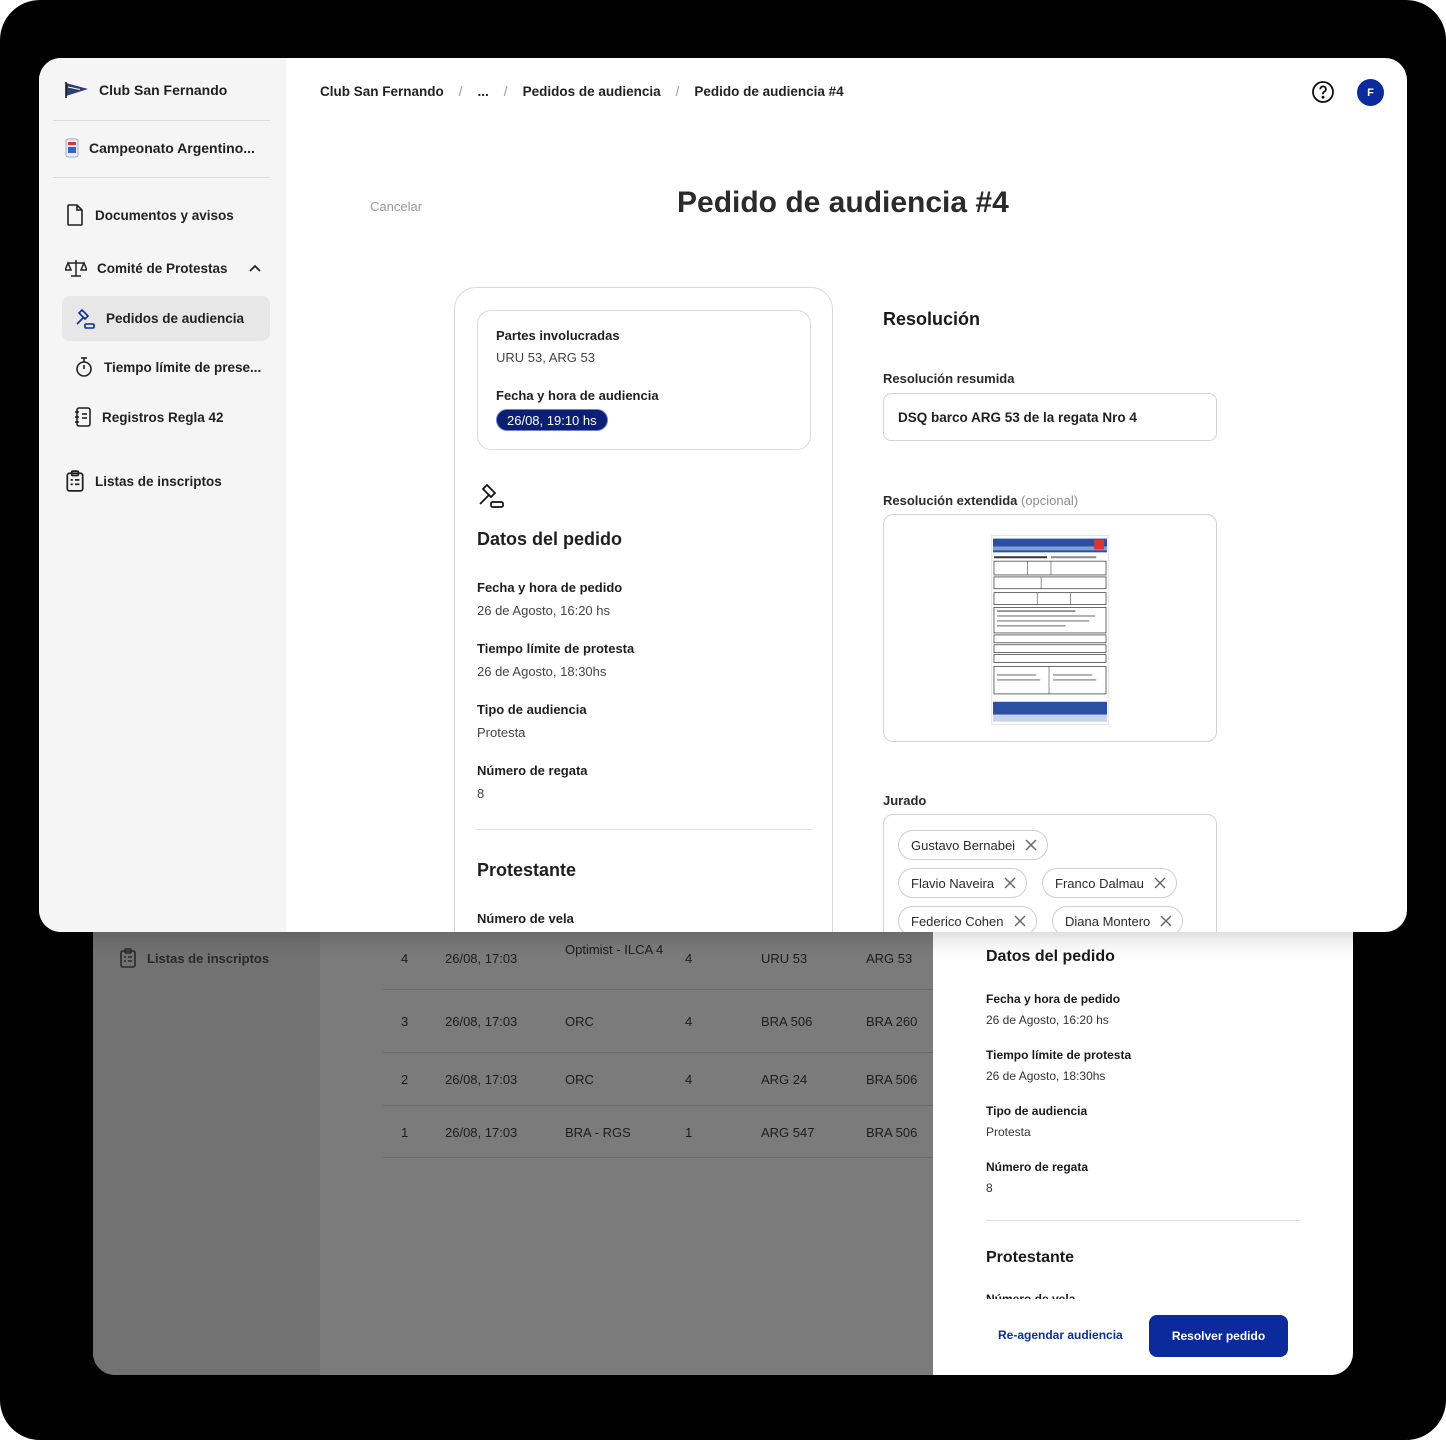 The image size is (1446, 1440). I want to click on resolve-request-button: Resolver pedido, so click(1218, 1336).